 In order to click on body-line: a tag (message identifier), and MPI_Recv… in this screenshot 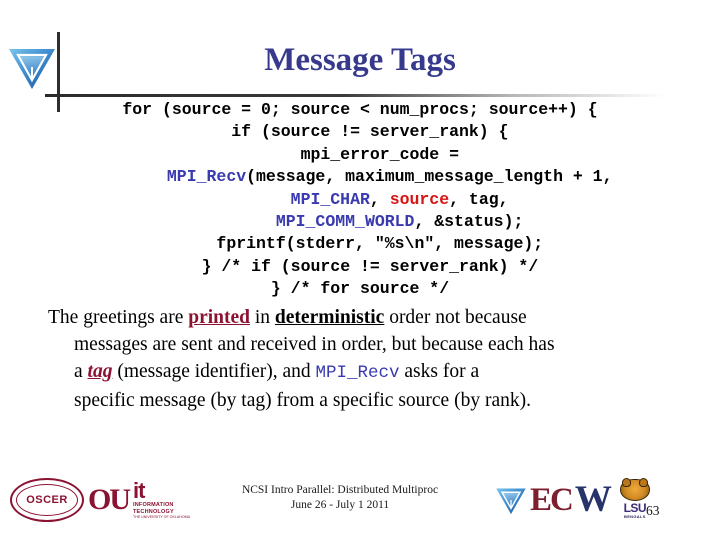, I will do `click(360, 372)`.